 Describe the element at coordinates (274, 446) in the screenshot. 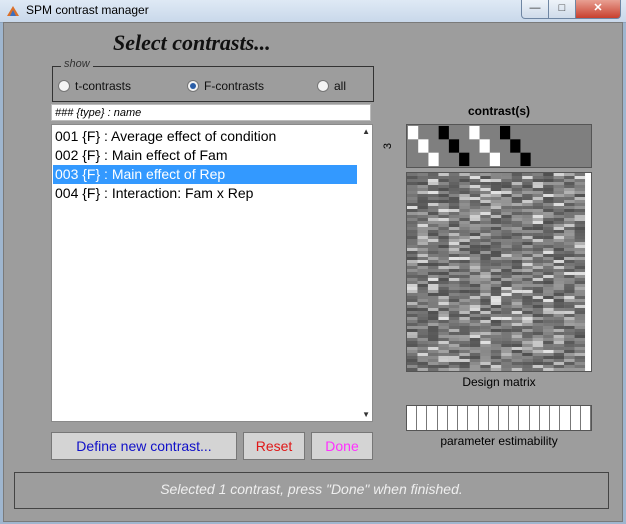

I see `reset-button: Reset` at that location.